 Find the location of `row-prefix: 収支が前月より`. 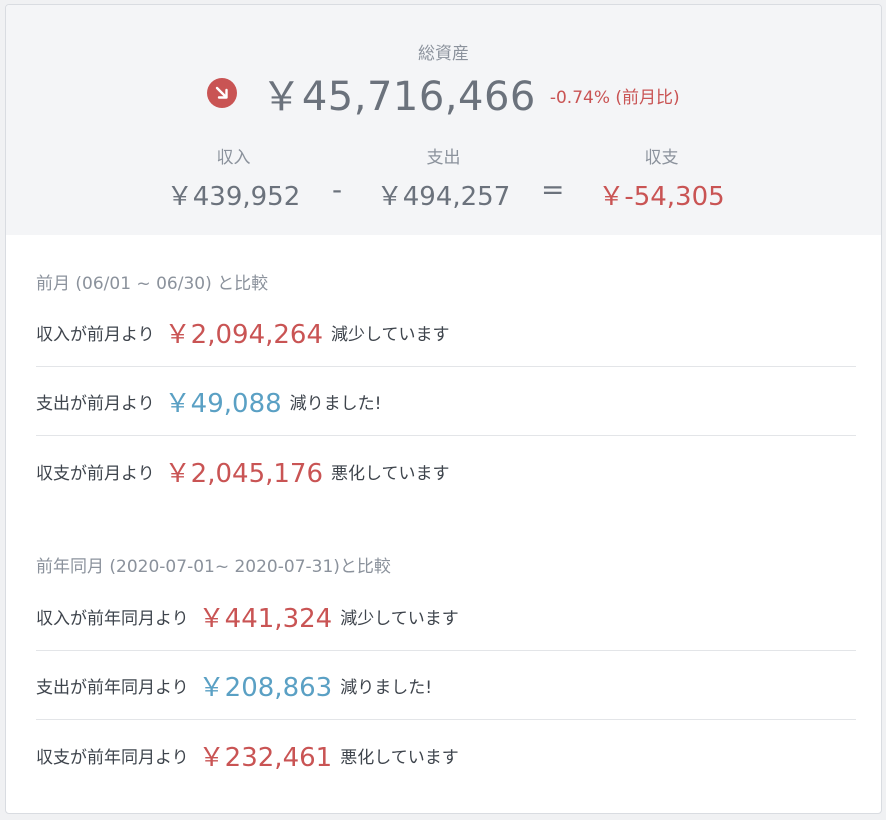

row-prefix: 収支が前月より is located at coordinates (95, 473).